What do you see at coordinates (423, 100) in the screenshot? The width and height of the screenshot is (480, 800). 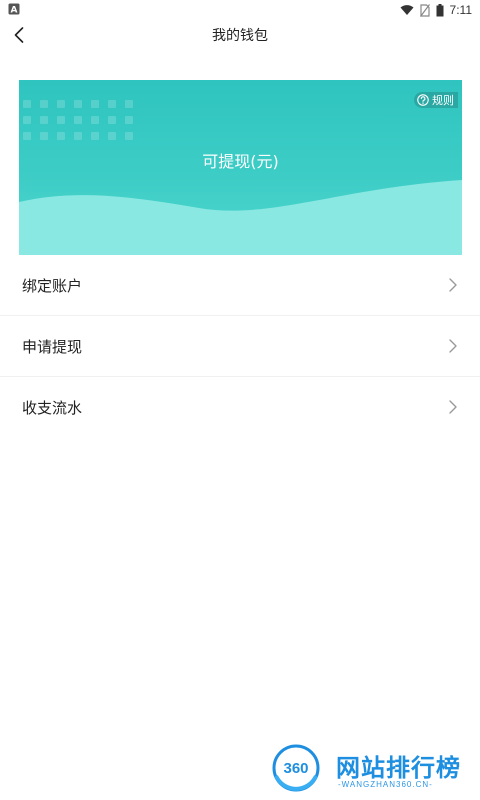 I see `question-circle-icon` at bounding box center [423, 100].